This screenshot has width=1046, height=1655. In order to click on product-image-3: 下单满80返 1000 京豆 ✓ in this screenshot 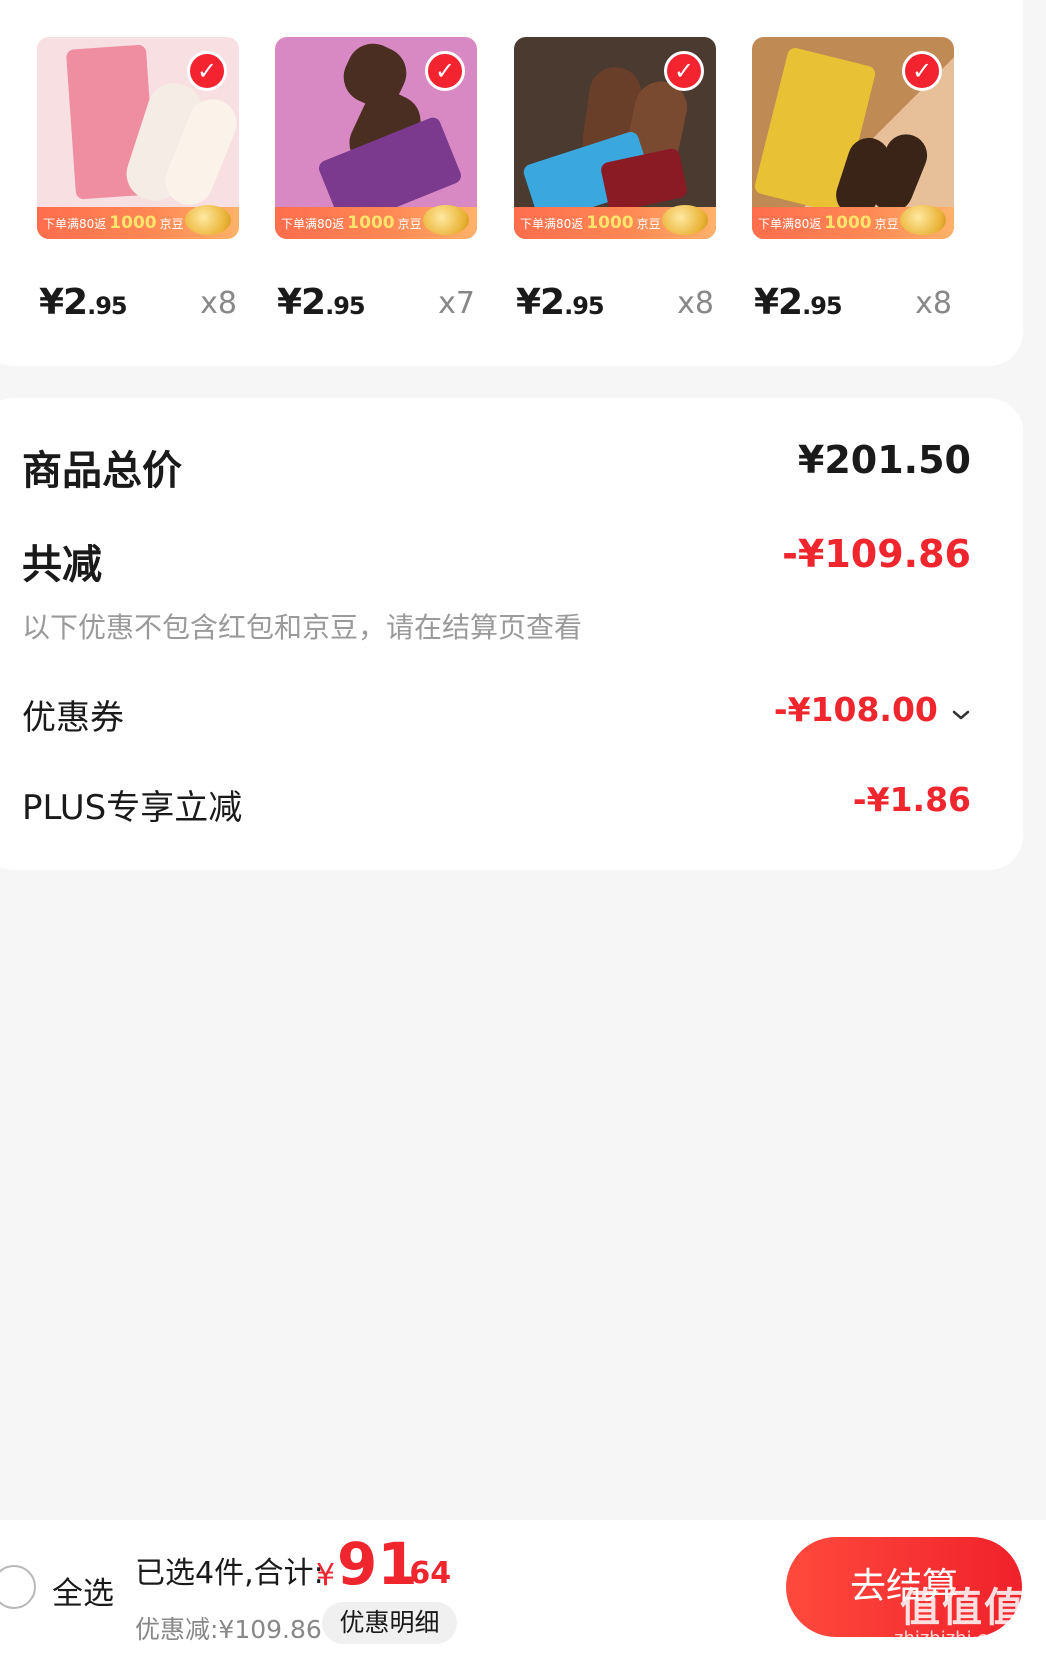, I will do `click(615, 138)`.